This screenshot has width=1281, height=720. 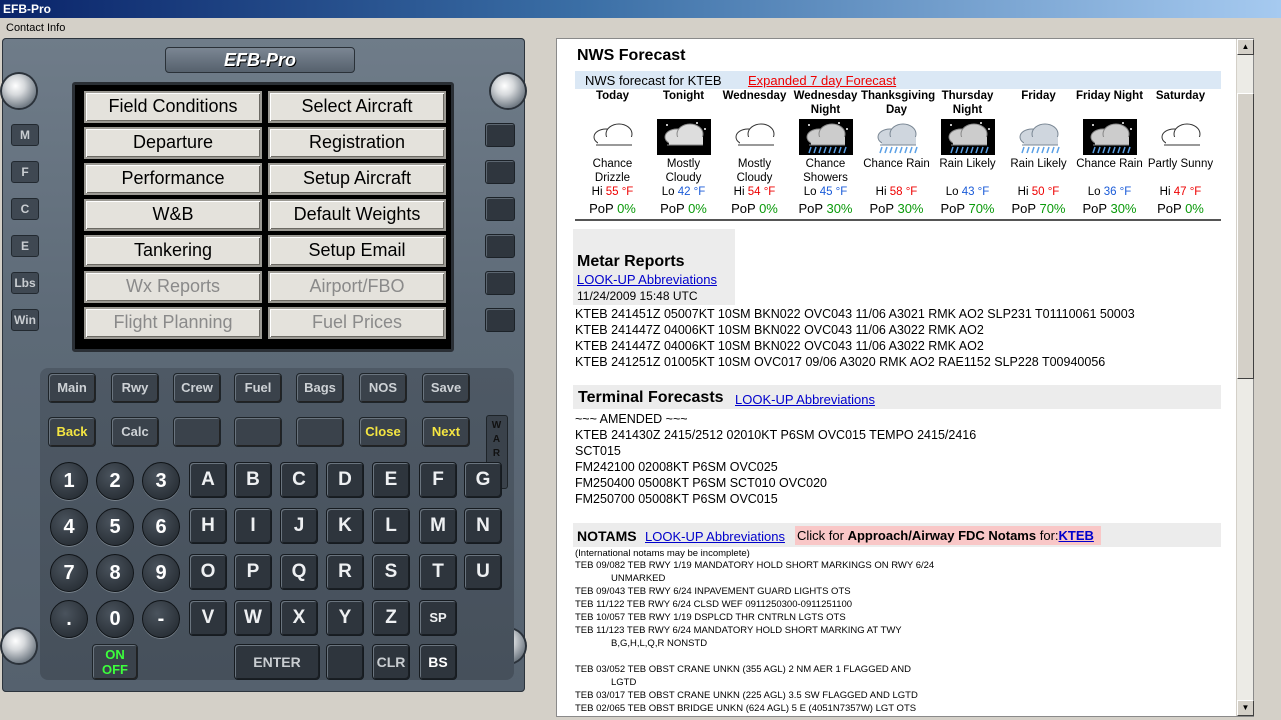 What do you see at coordinates (345, 572) in the screenshot?
I see `alpha-key-r: R` at bounding box center [345, 572].